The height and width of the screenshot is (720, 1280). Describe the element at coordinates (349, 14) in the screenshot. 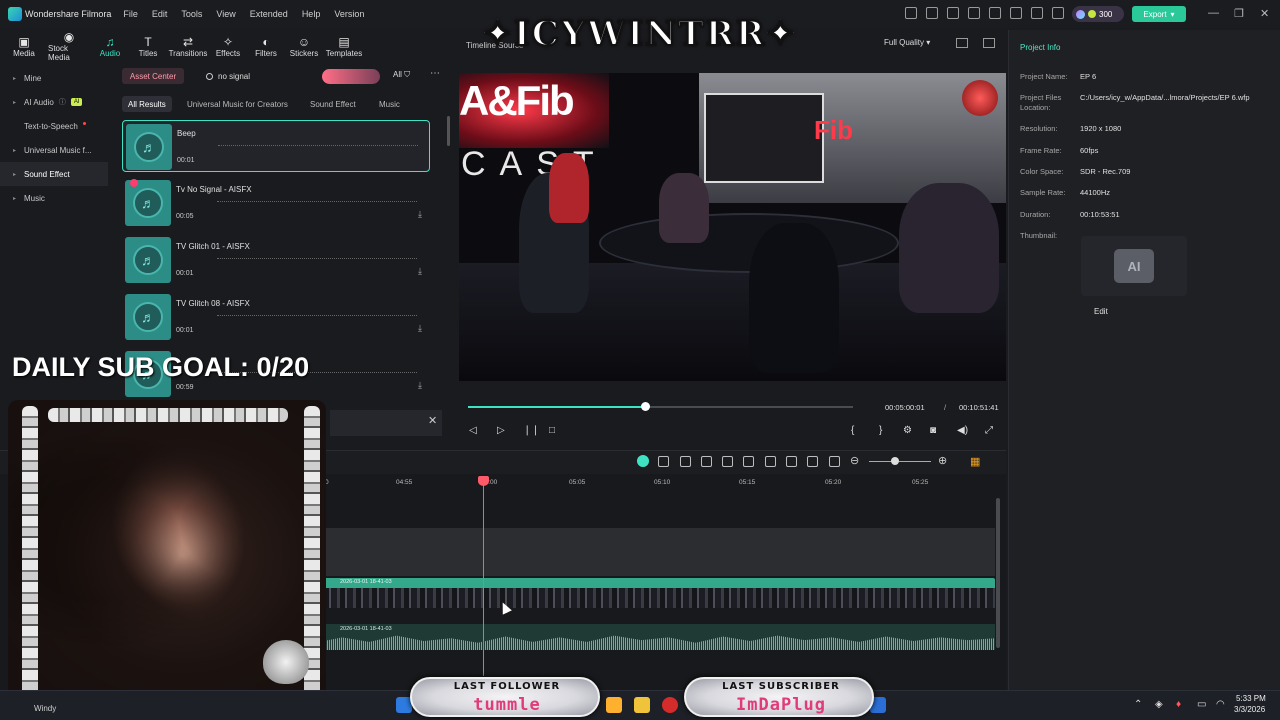

I see `menu-version: Version` at that location.